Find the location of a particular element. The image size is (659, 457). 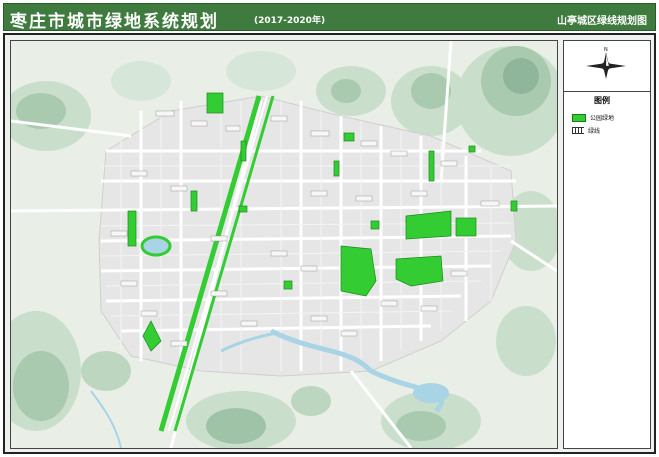

reservoir-south is located at coordinates (431, 393).